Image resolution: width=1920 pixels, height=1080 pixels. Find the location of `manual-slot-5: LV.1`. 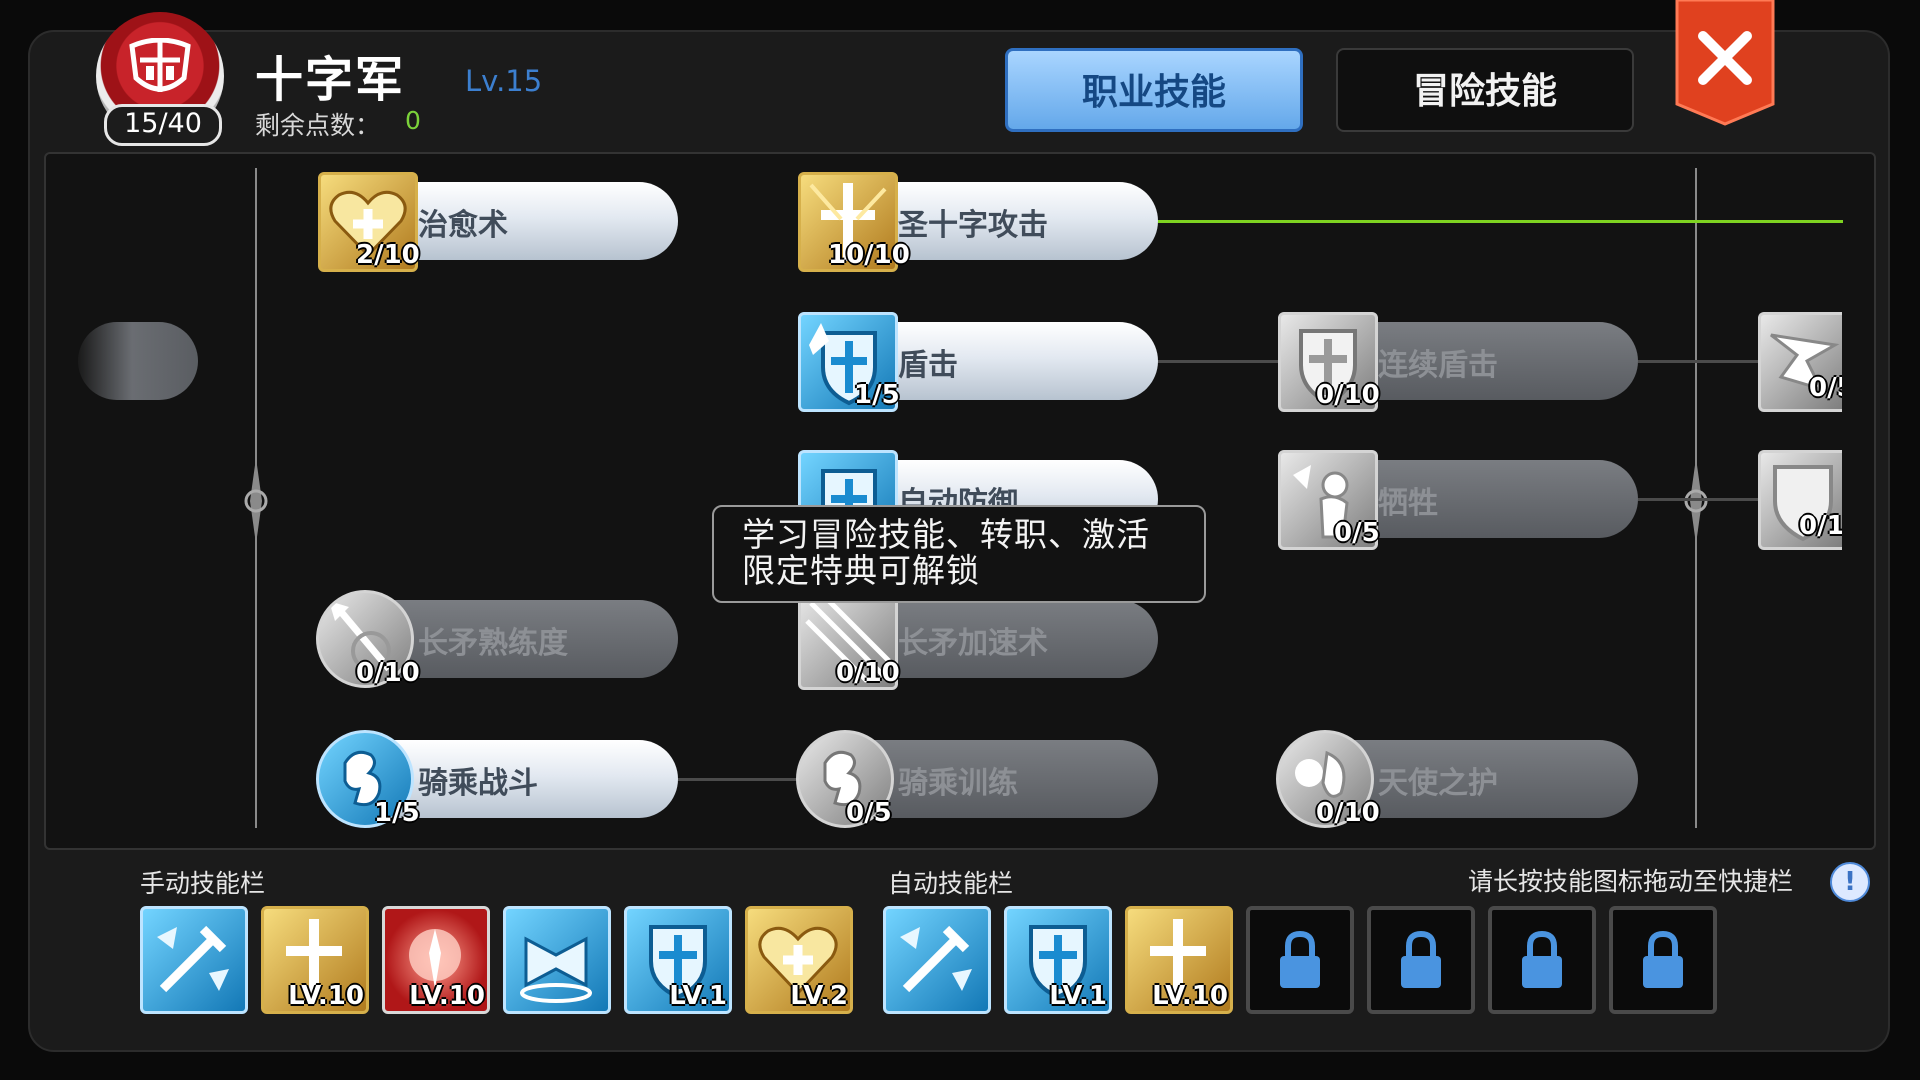

manual-slot-5: LV.1 is located at coordinates (678, 960).